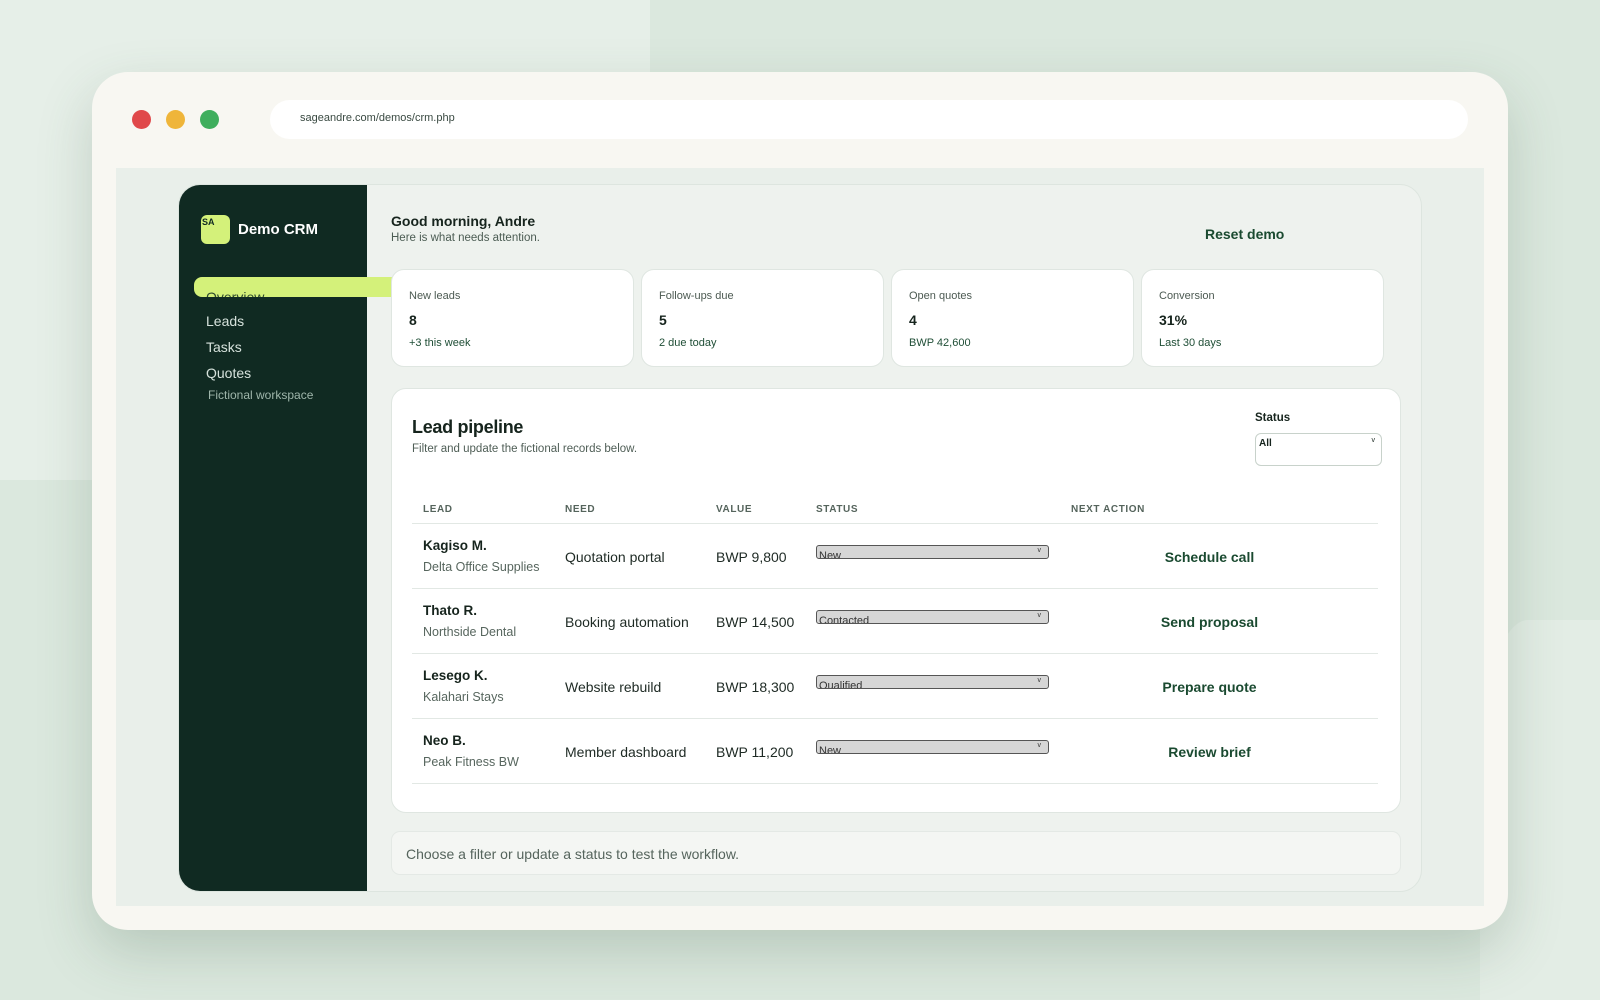  Describe the element at coordinates (626, 752) in the screenshot. I see `lead-need: Member dashboard` at that location.